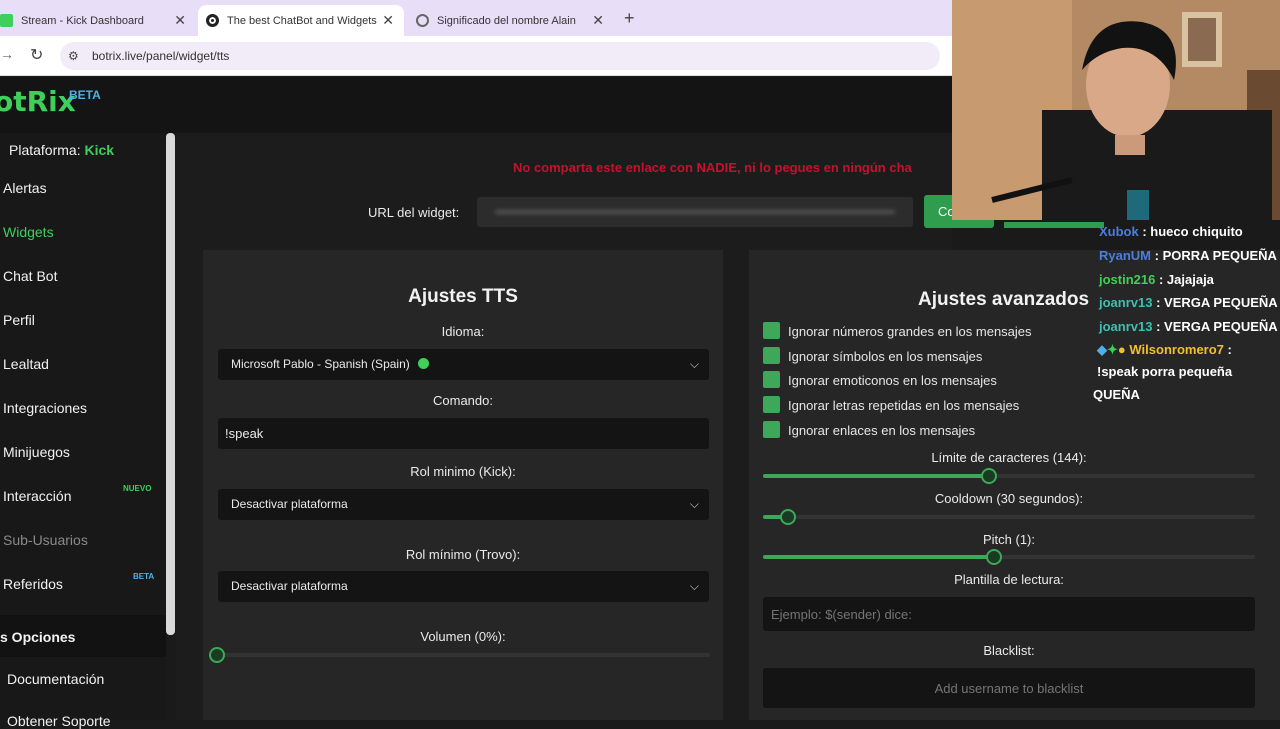  I want to click on spiral-icon, so click(422, 20).